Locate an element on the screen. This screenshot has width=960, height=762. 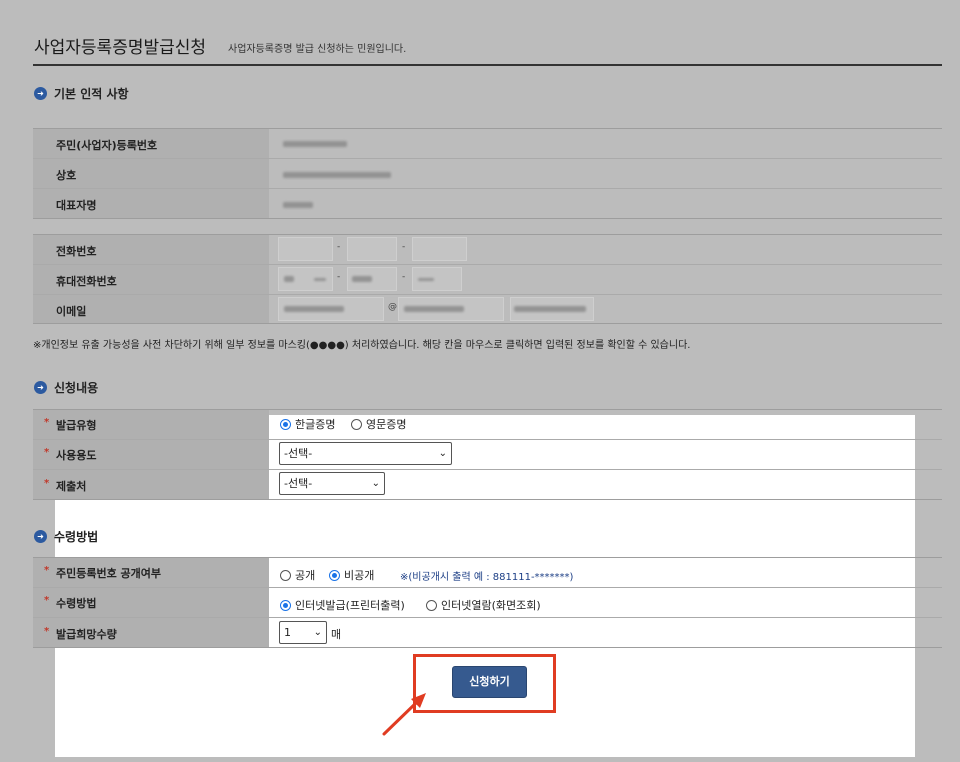
masked-email-id is located at coordinates (314, 309).